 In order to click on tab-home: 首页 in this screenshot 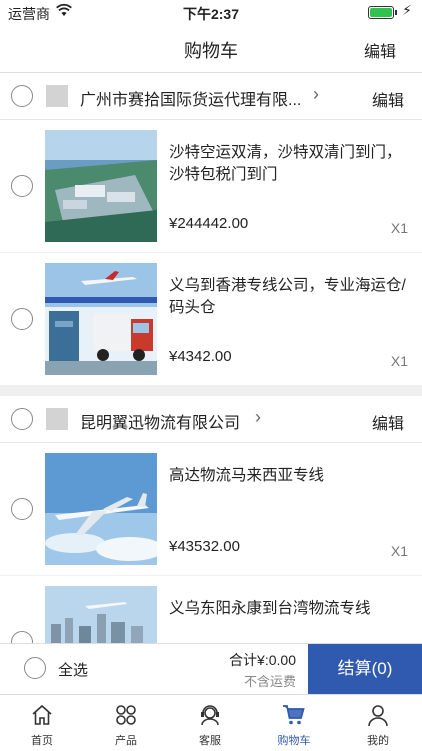, I will do `click(42, 723)`.